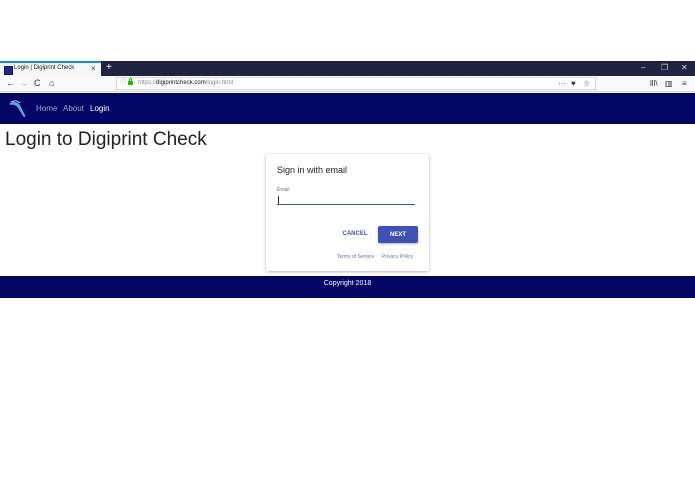  What do you see at coordinates (398, 234) in the screenshot?
I see `next-button: NEXT` at bounding box center [398, 234].